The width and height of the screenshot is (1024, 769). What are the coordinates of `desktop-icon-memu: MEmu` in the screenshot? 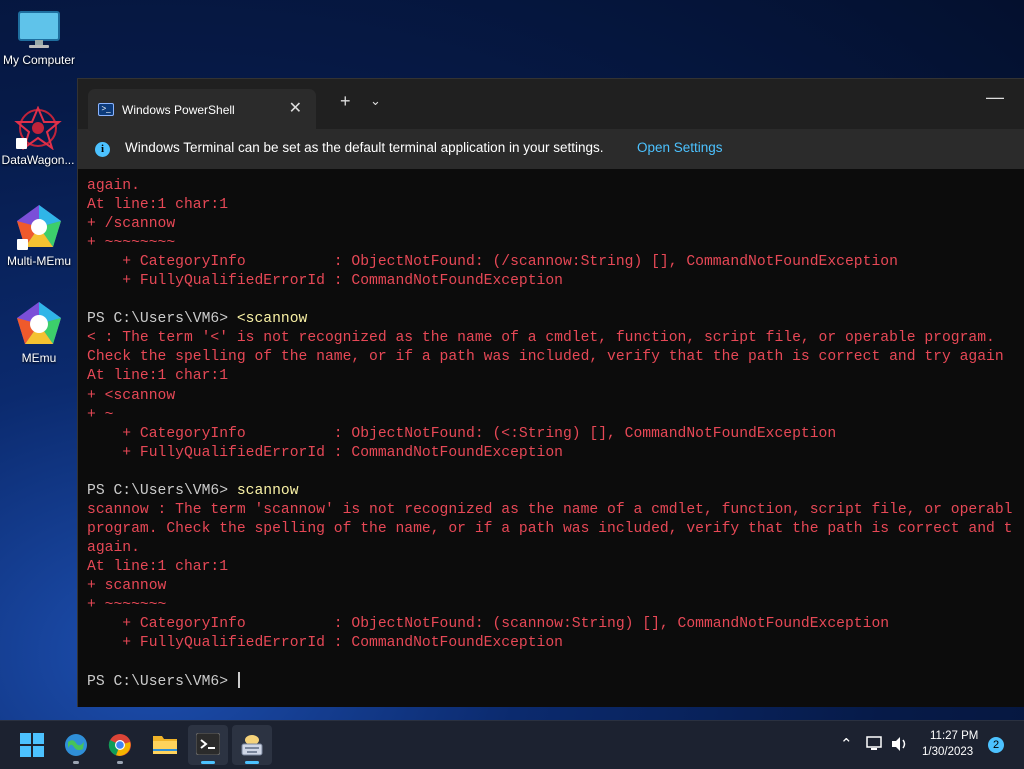 It's located at (39, 332).